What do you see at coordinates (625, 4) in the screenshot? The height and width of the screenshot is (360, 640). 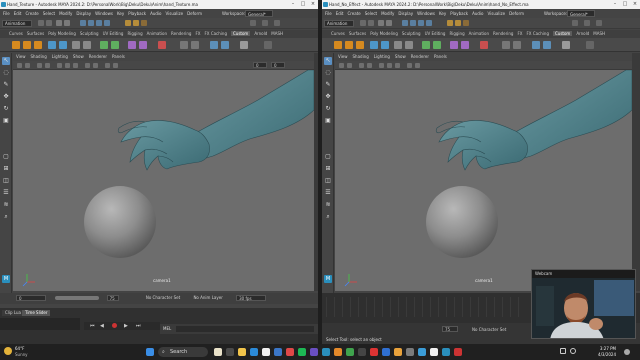 I see `maximize-icon: □` at bounding box center [625, 4].